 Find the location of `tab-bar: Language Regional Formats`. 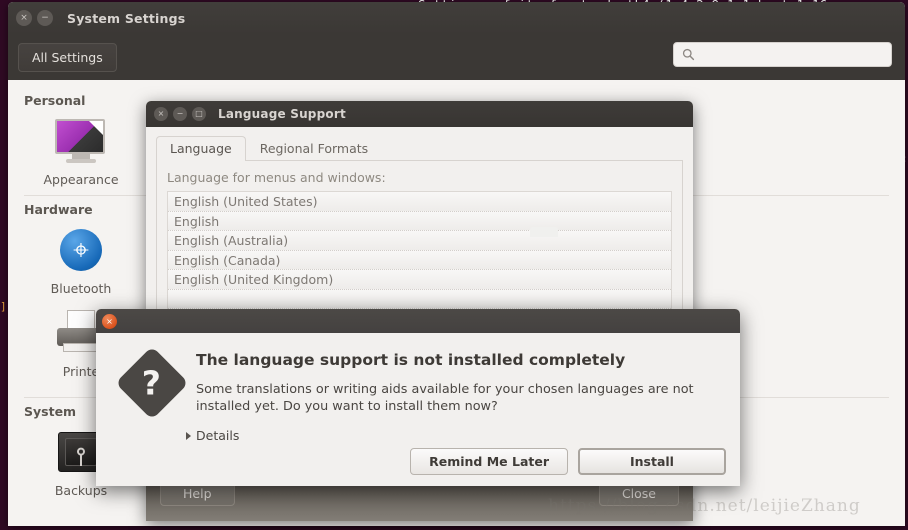

tab-bar: Language Regional Formats is located at coordinates (419, 148).